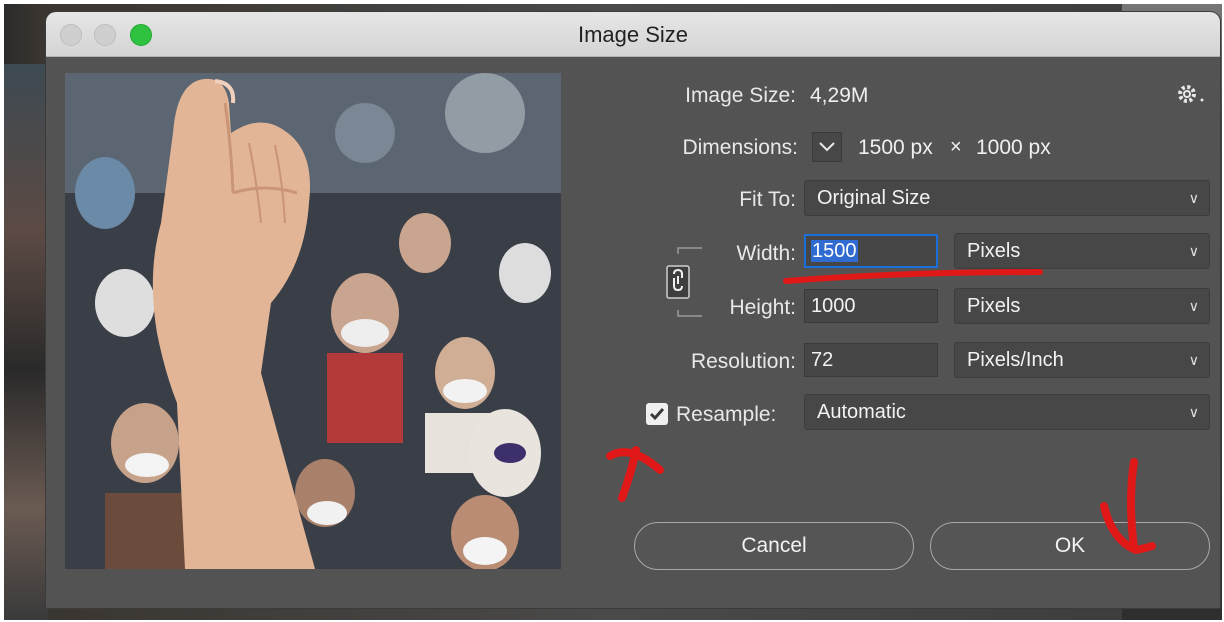 Image resolution: width=1224 pixels, height=622 pixels. I want to click on checkmark-icon, so click(657, 414).